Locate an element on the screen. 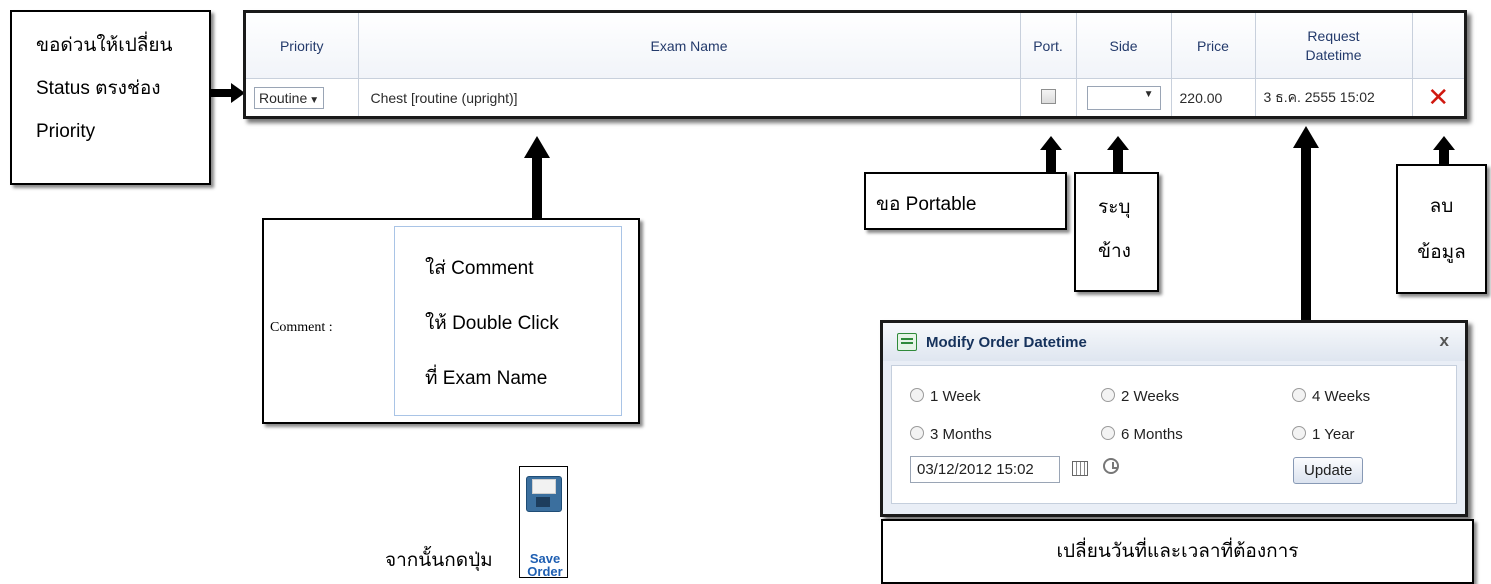  side-callout-line1: ระบุ is located at coordinates (1114, 207).